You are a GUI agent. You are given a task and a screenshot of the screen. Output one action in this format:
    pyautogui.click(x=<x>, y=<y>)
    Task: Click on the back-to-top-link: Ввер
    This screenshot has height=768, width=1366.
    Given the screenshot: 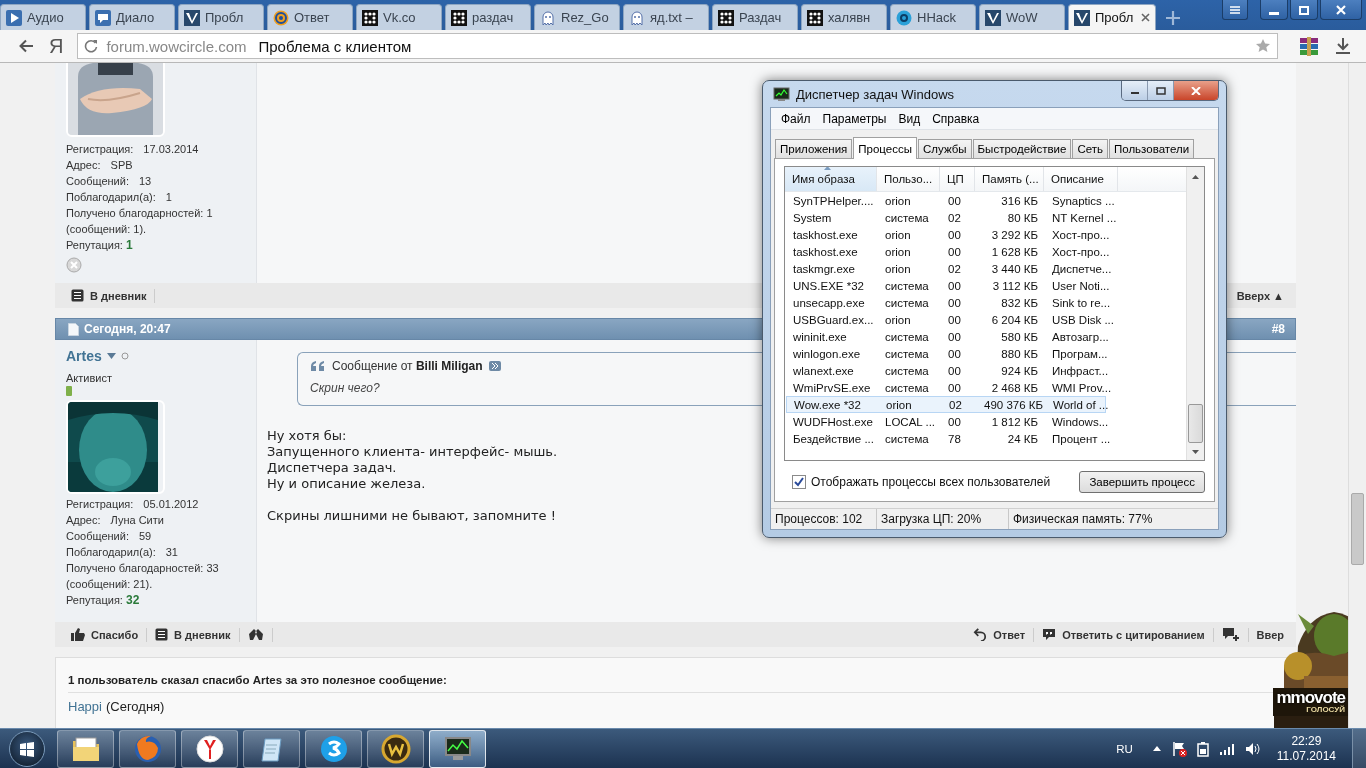 What is the action you would take?
    pyautogui.click(x=1266, y=634)
    